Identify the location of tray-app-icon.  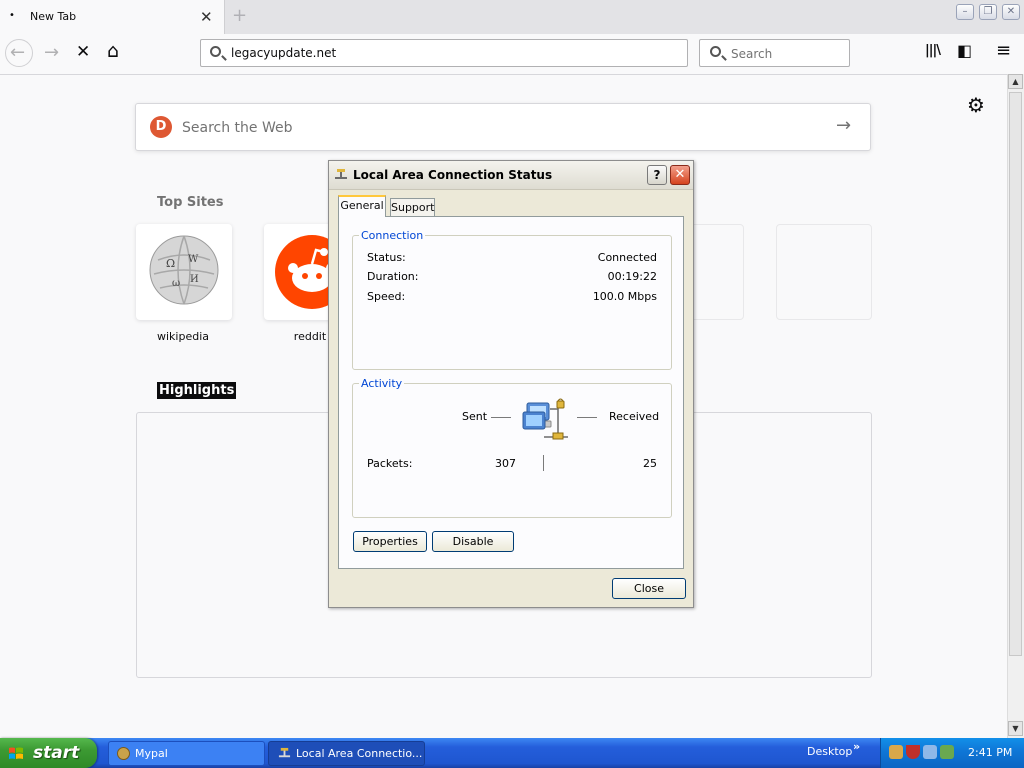
(896, 752).